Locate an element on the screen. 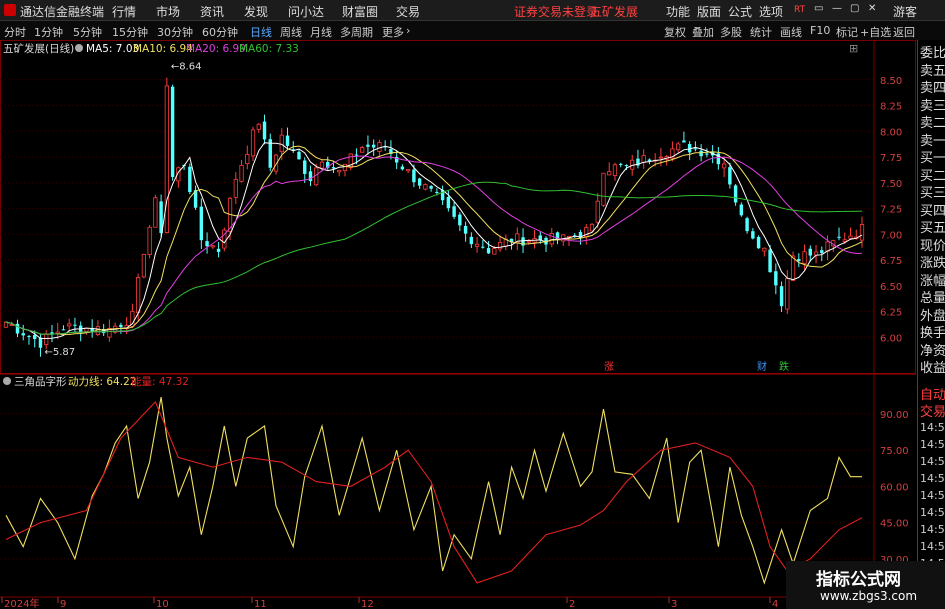 The image size is (945, 609). menu-item-trade: 交易 is located at coordinates (408, 11).